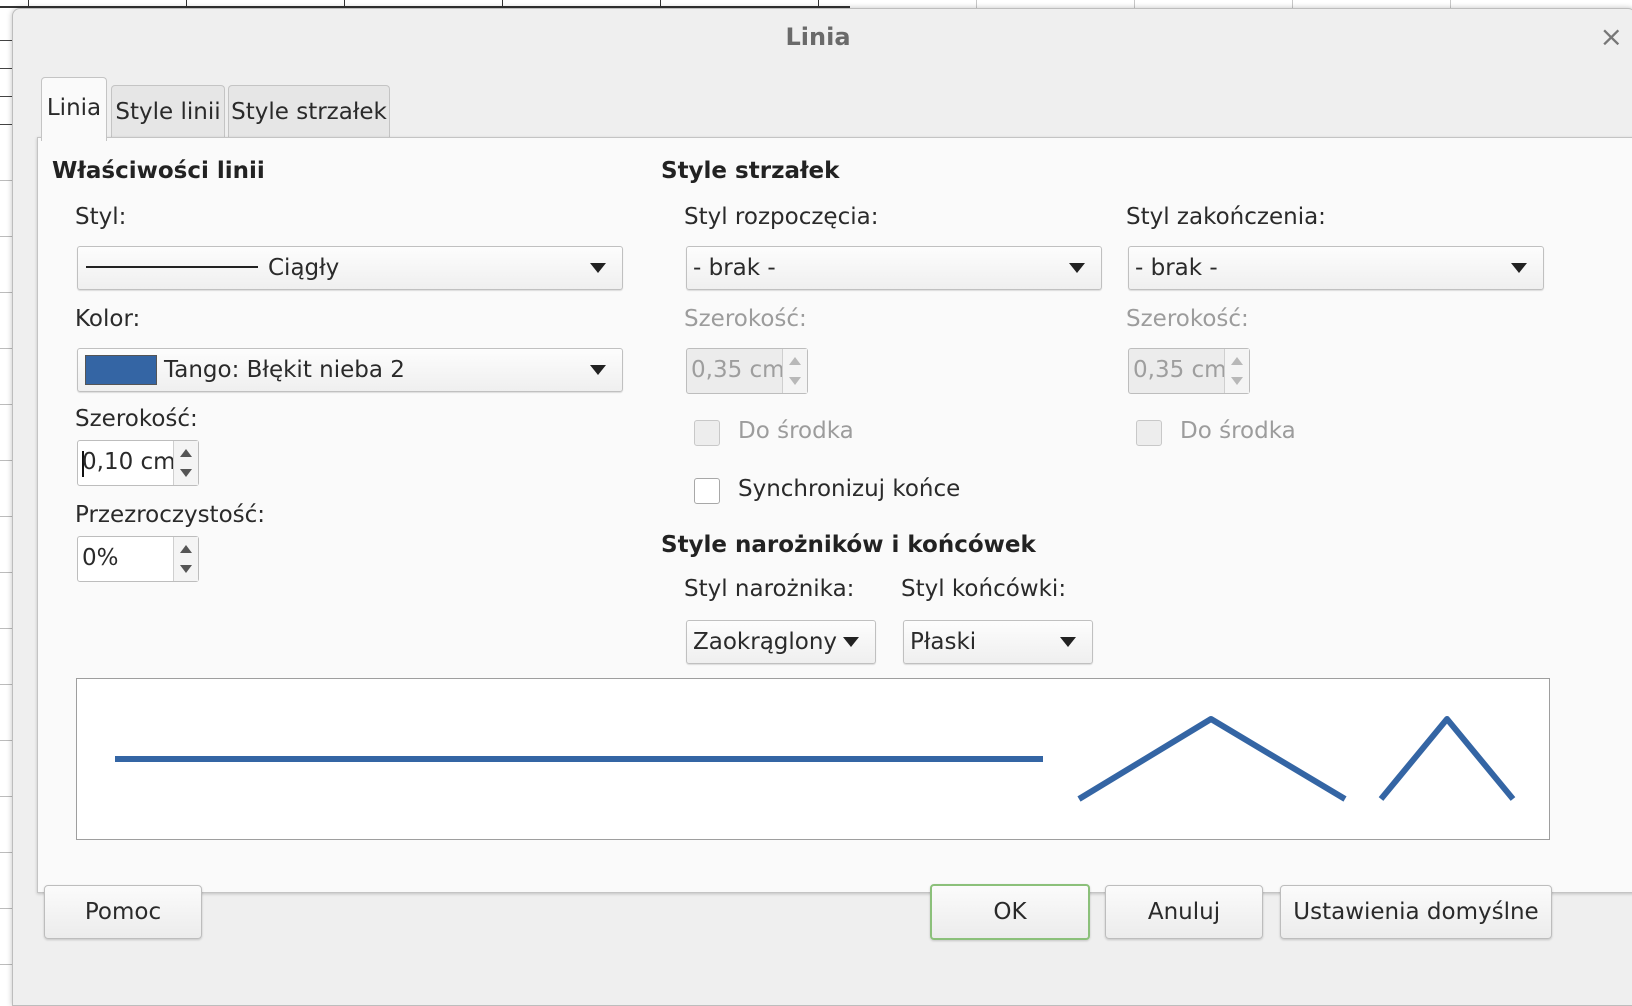  I want to click on cancel-button: Anuluj, so click(1184, 912).